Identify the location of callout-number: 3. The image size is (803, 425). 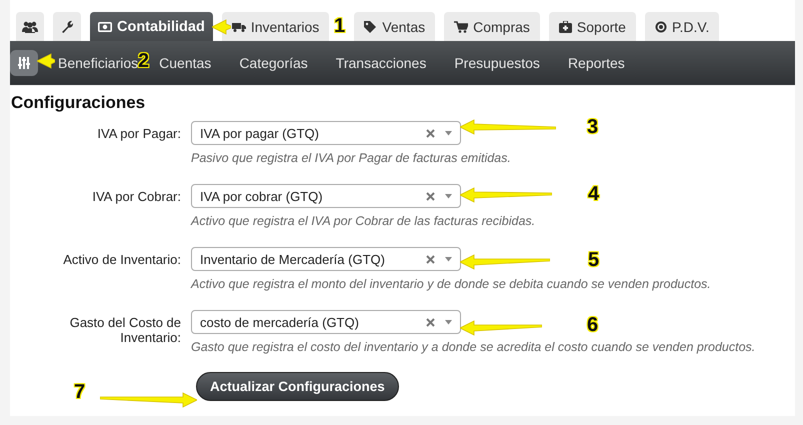
(592, 127).